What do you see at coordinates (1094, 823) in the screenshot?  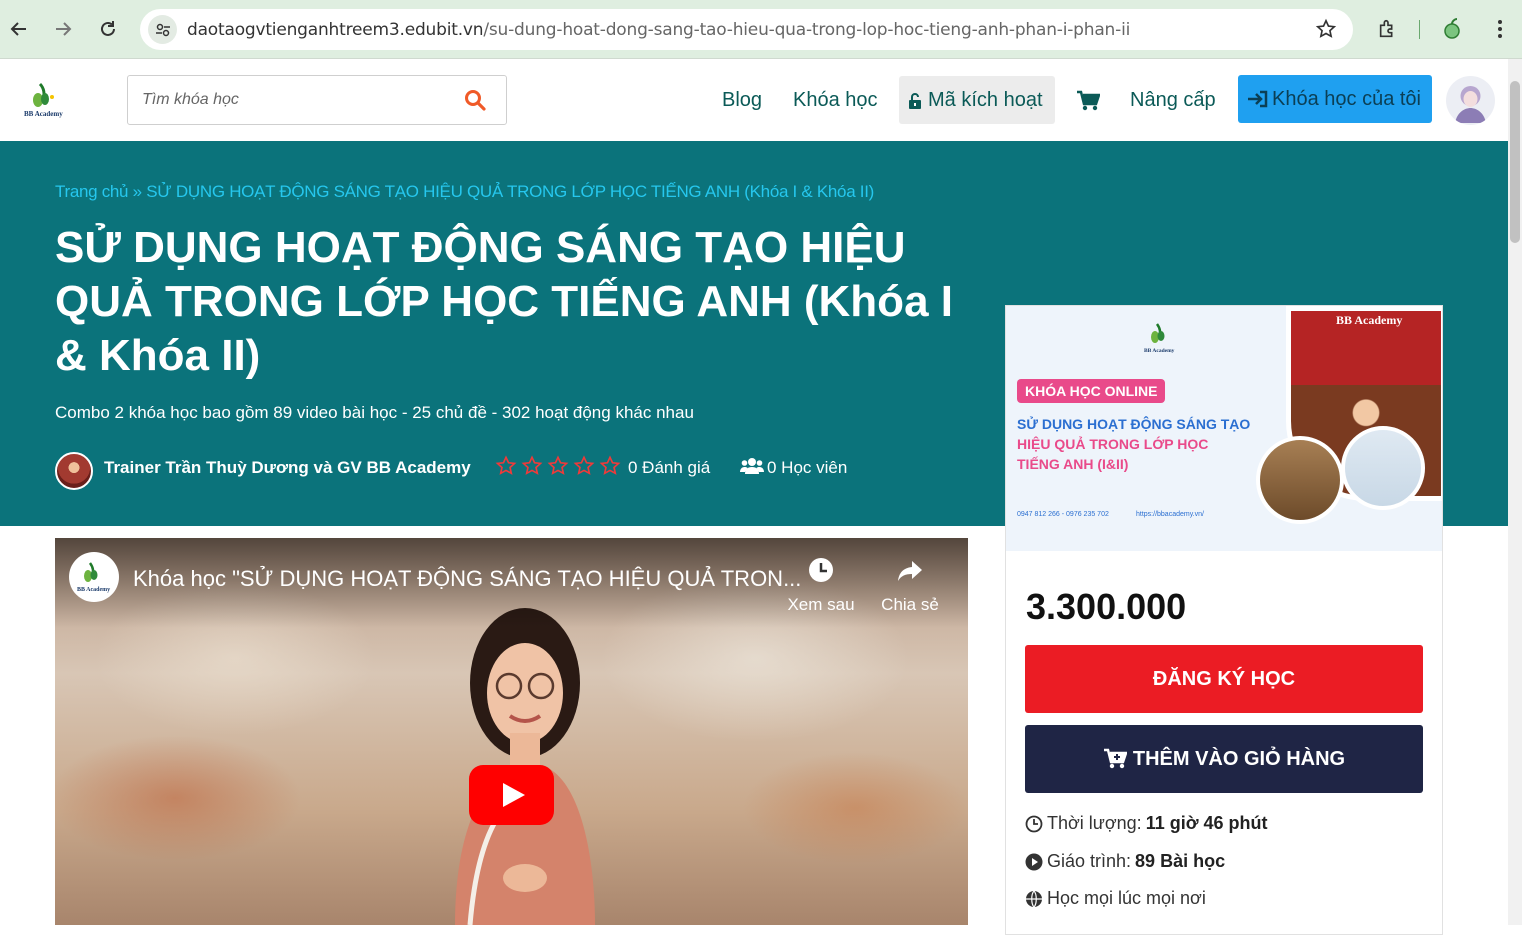 I see `duration-label: Thời lượng:` at bounding box center [1094, 823].